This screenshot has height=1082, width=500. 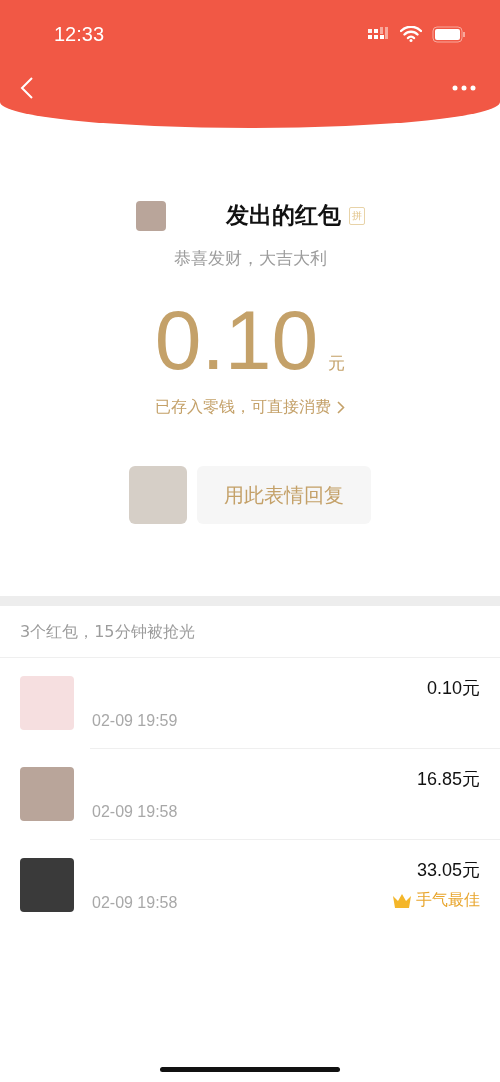 What do you see at coordinates (379, 34) in the screenshot?
I see `signal-icon` at bounding box center [379, 34].